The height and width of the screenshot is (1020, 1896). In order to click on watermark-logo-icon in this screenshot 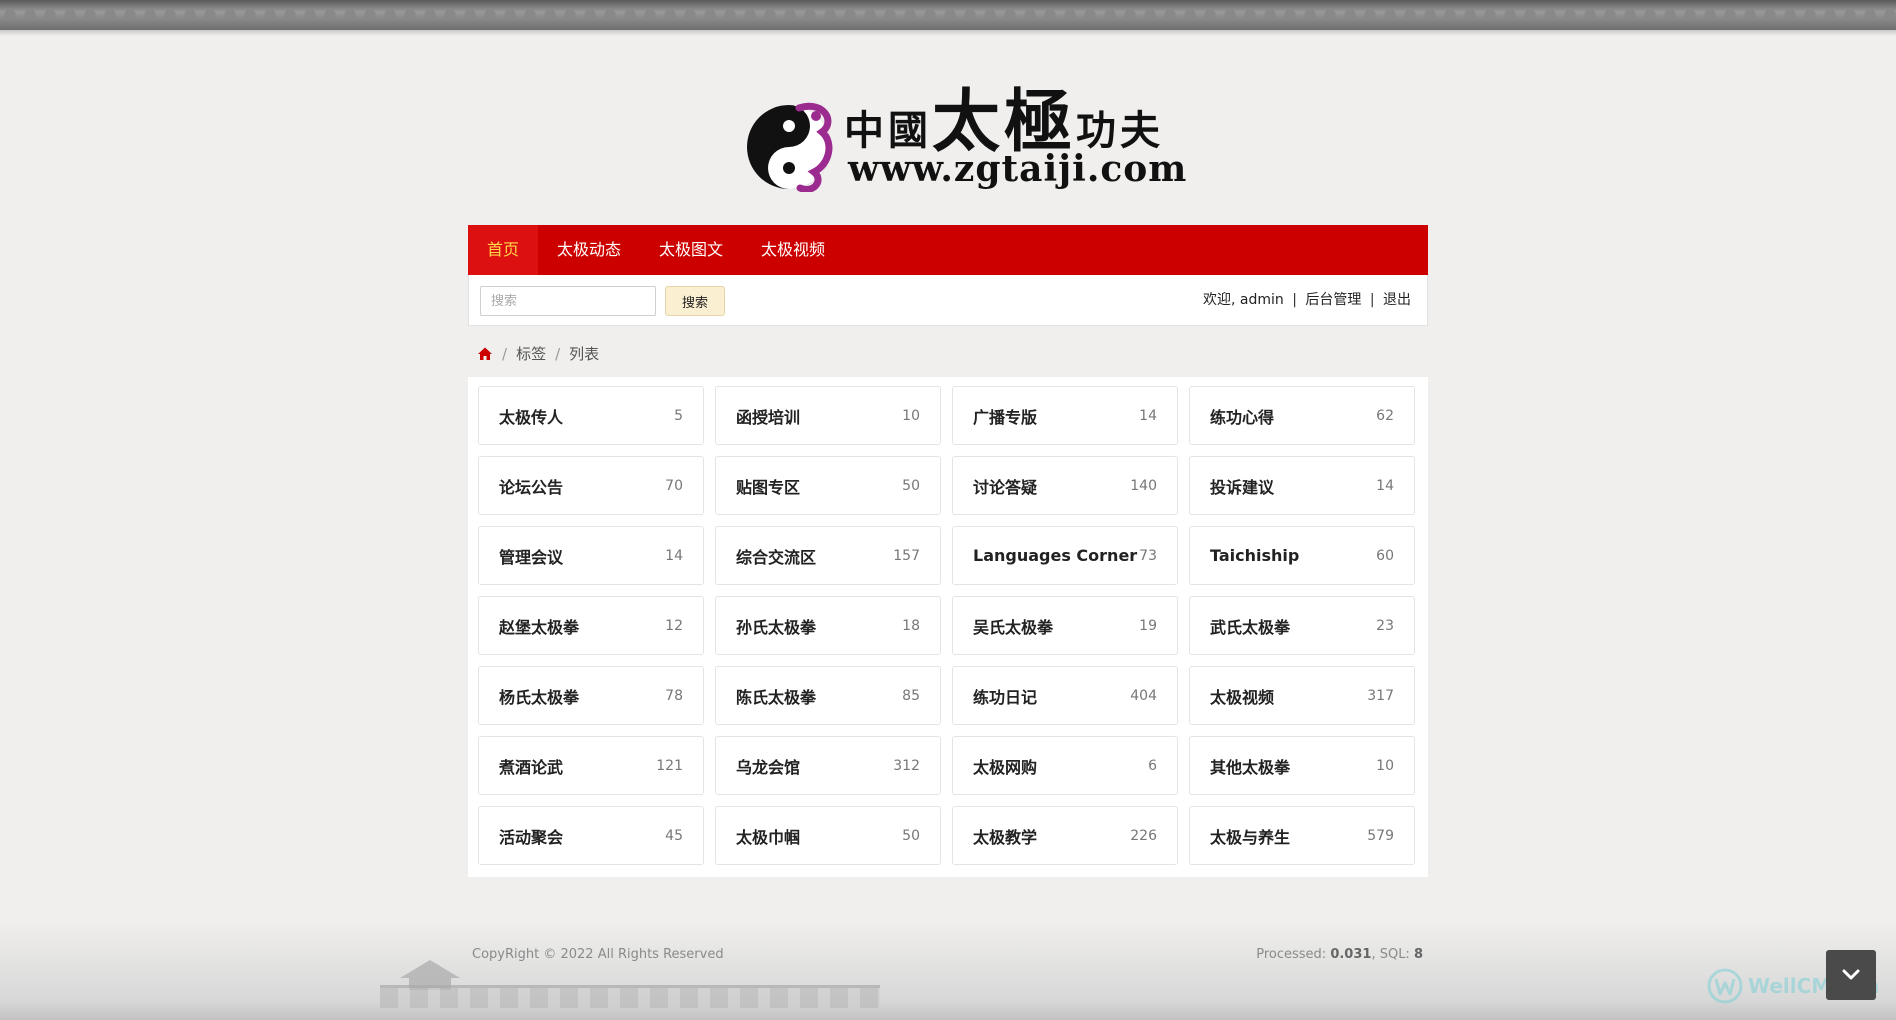, I will do `click(1725, 986)`.